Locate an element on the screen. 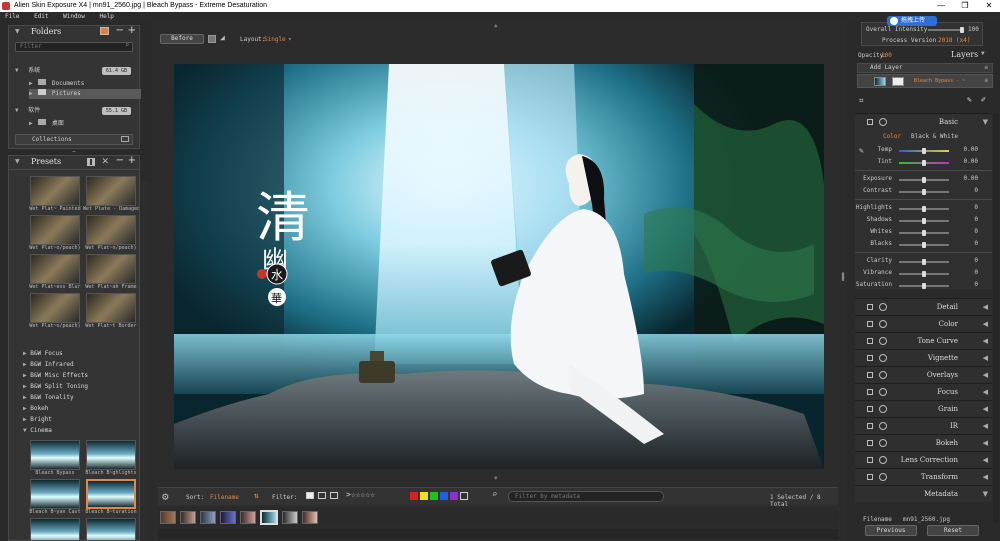 Image resolution: width=1000 pixels, height=541 pixels. slider-row-saturation: Saturation 0 is located at coordinates (923, 285).